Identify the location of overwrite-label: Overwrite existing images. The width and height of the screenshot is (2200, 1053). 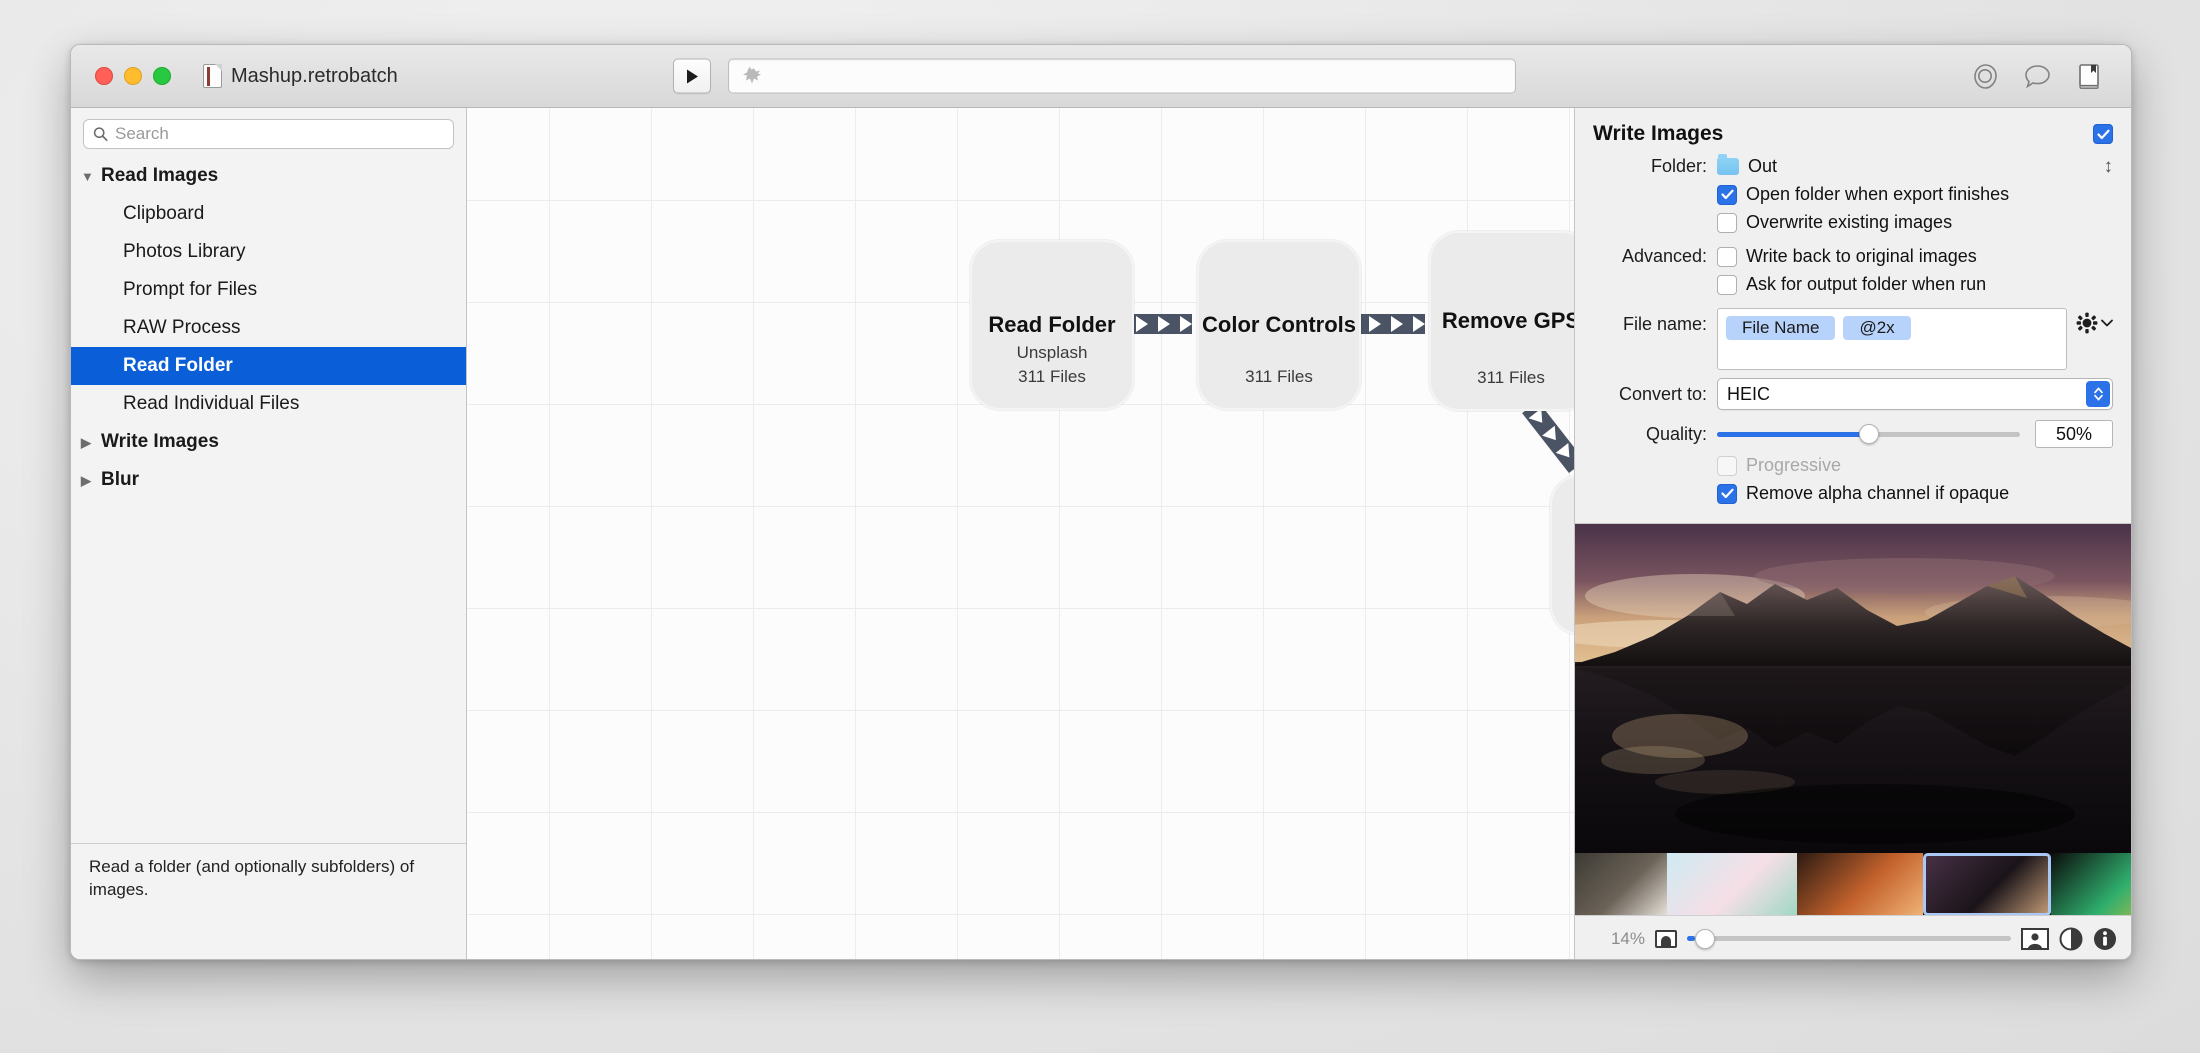
(1849, 222).